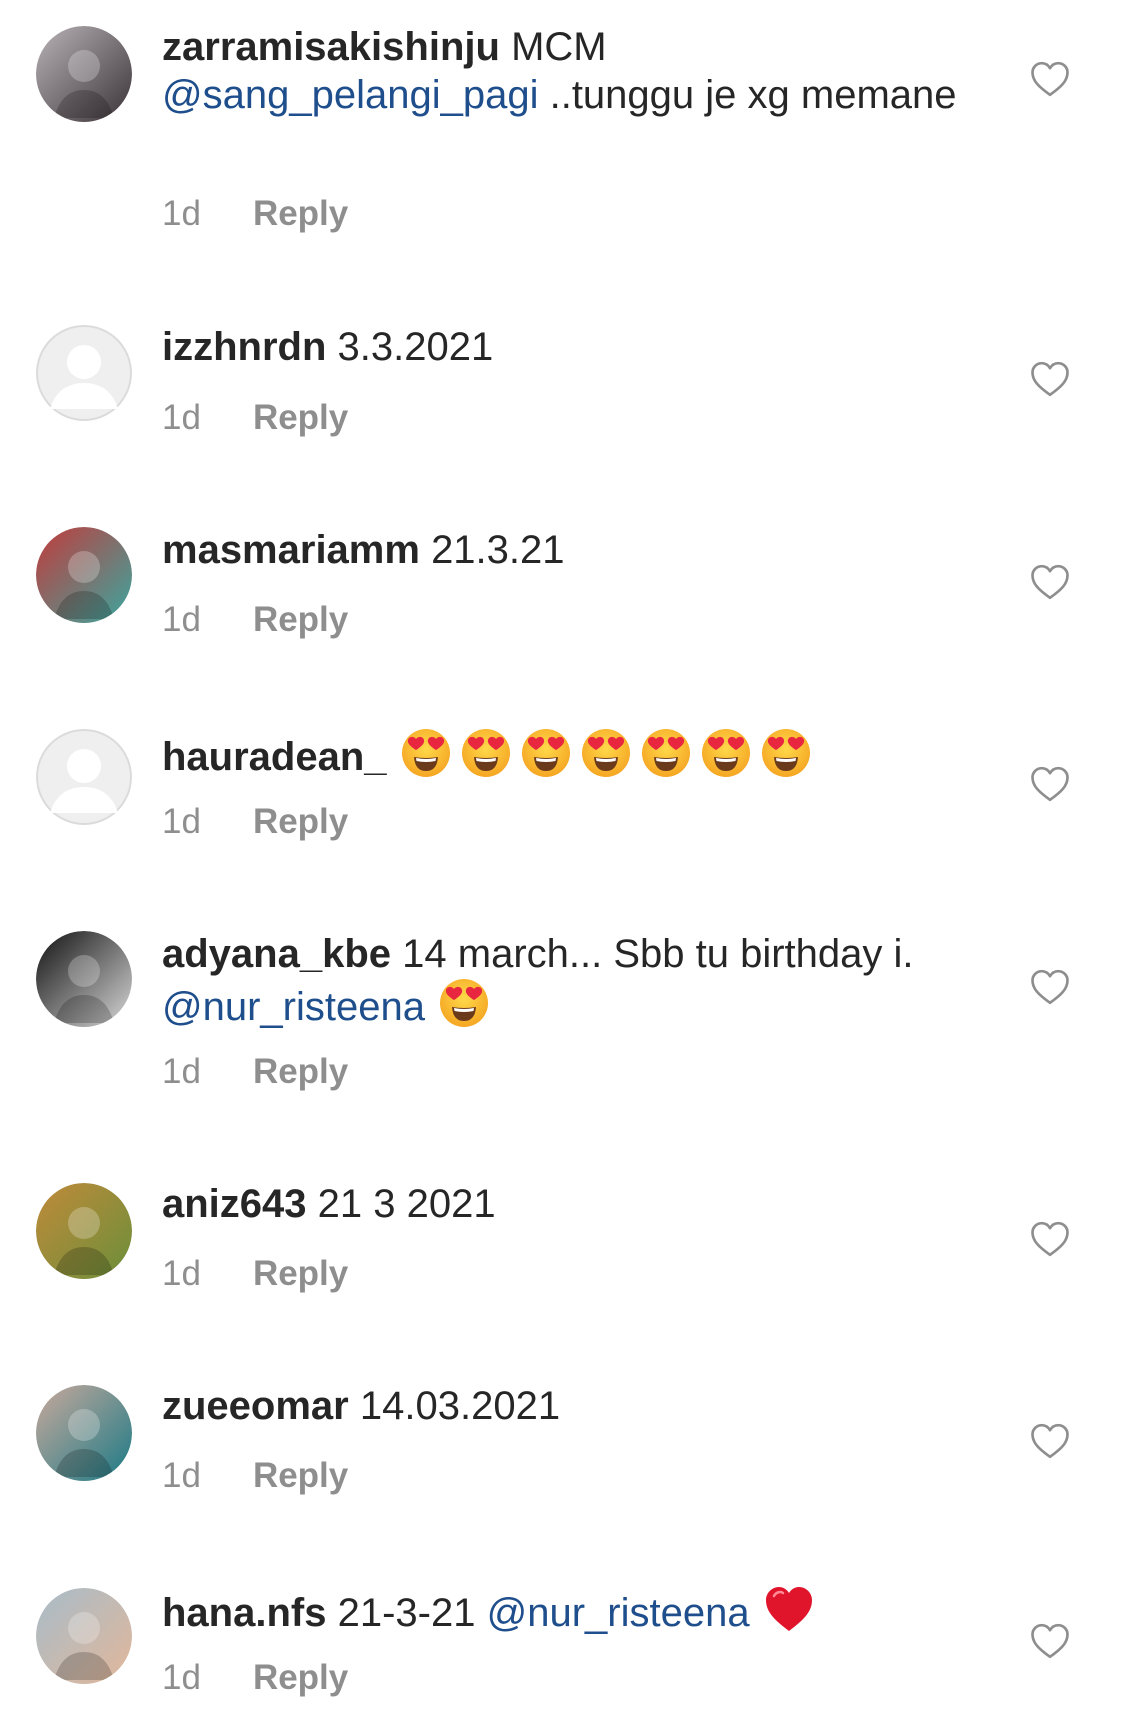 The image size is (1125, 1712). What do you see at coordinates (234, 1204) in the screenshot?
I see `username: aniz643` at bounding box center [234, 1204].